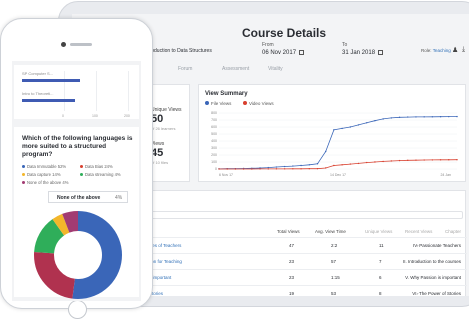 This screenshot has width=469, height=319. Describe the element at coordinates (214, 155) in the screenshot. I see `y-tick-label: 200` at that location.